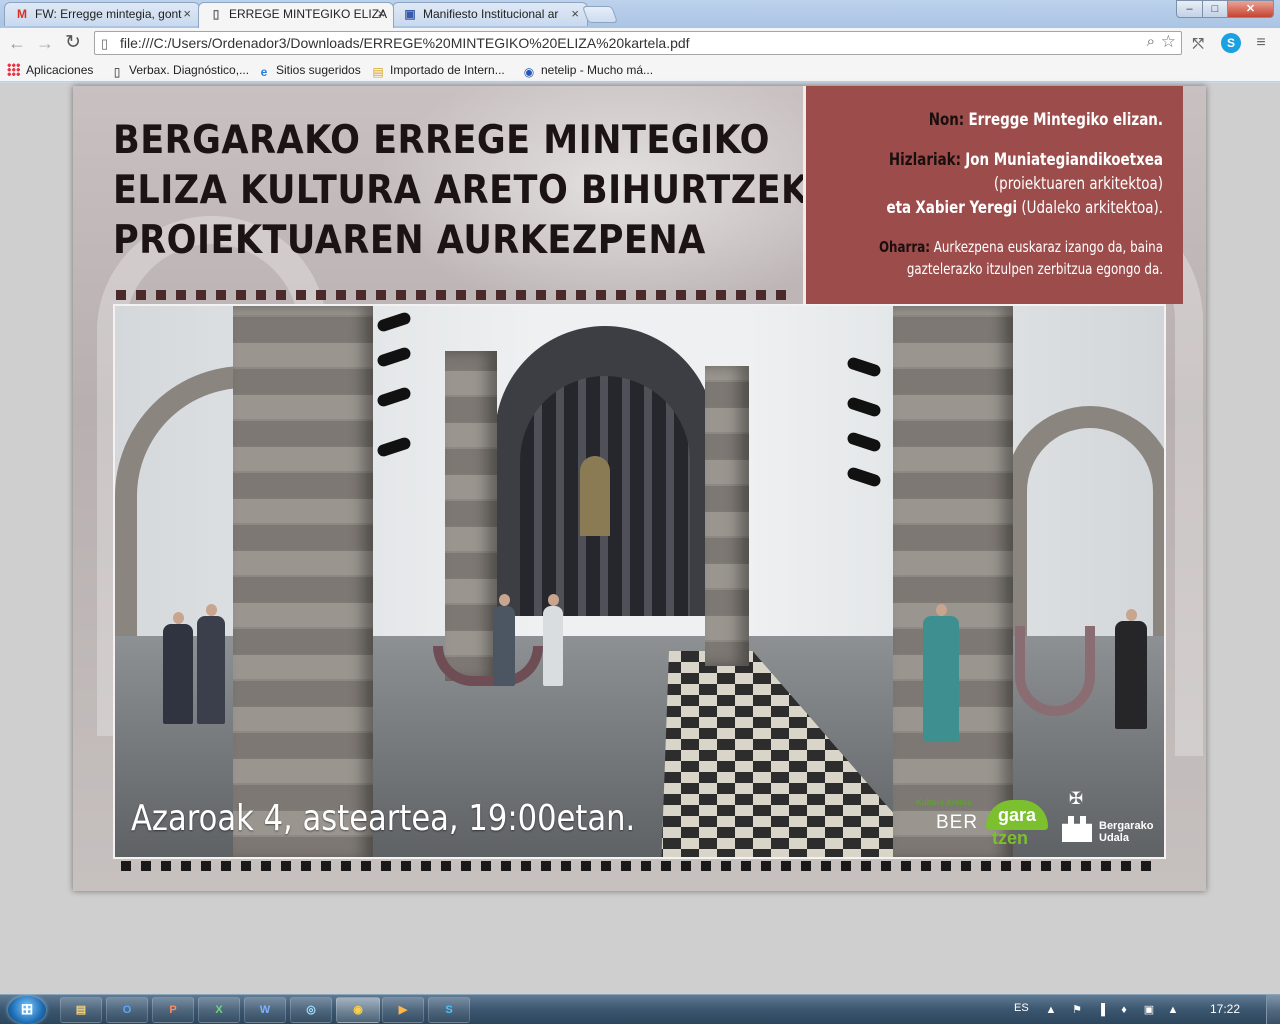 The height and width of the screenshot is (1024, 1280). What do you see at coordinates (45, 43) in the screenshot?
I see `forward-button: →` at bounding box center [45, 43].